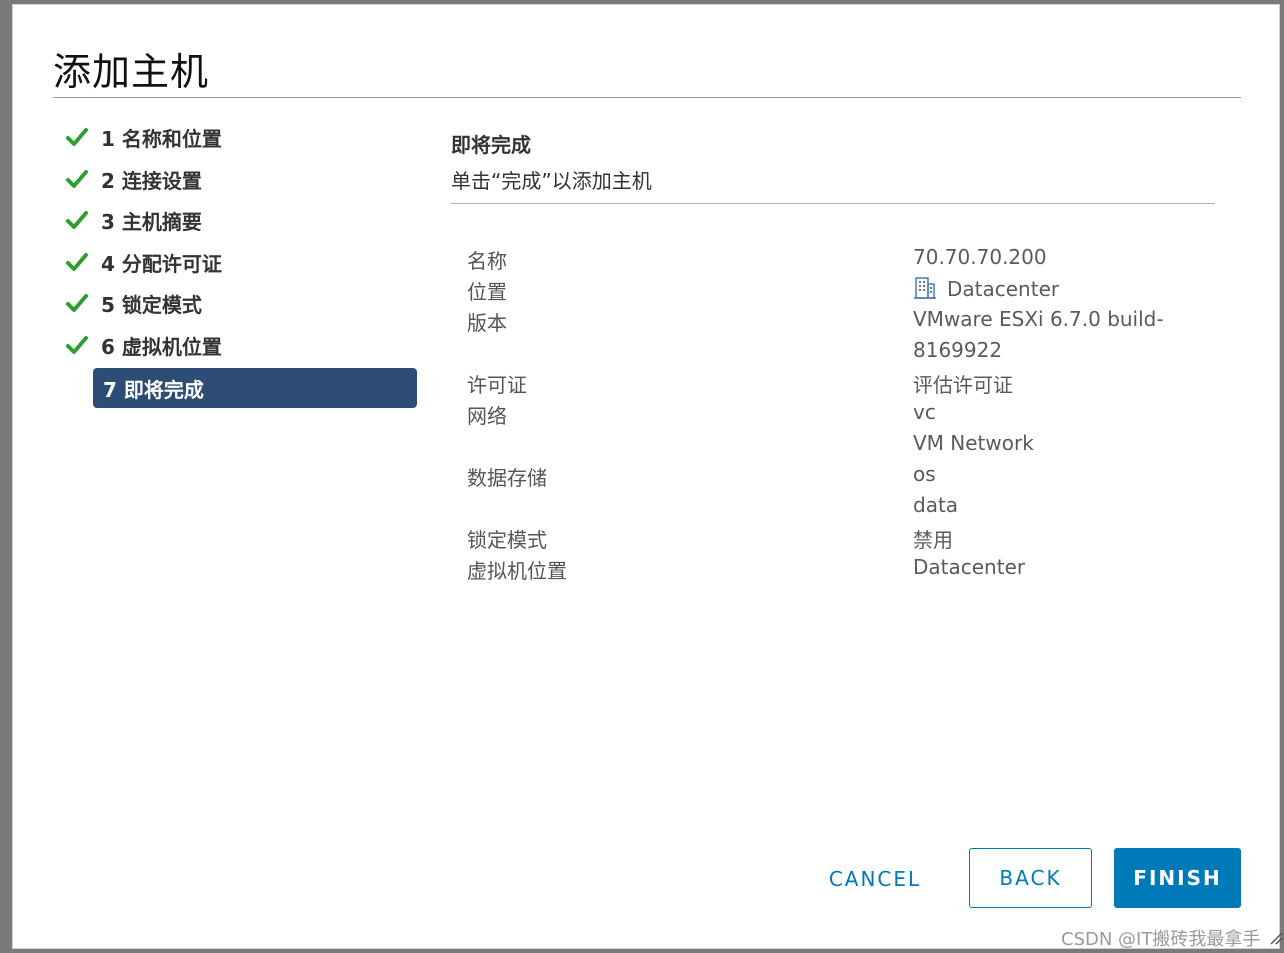  What do you see at coordinates (924, 412) in the screenshot?
I see `row-value-network-1: vc` at bounding box center [924, 412].